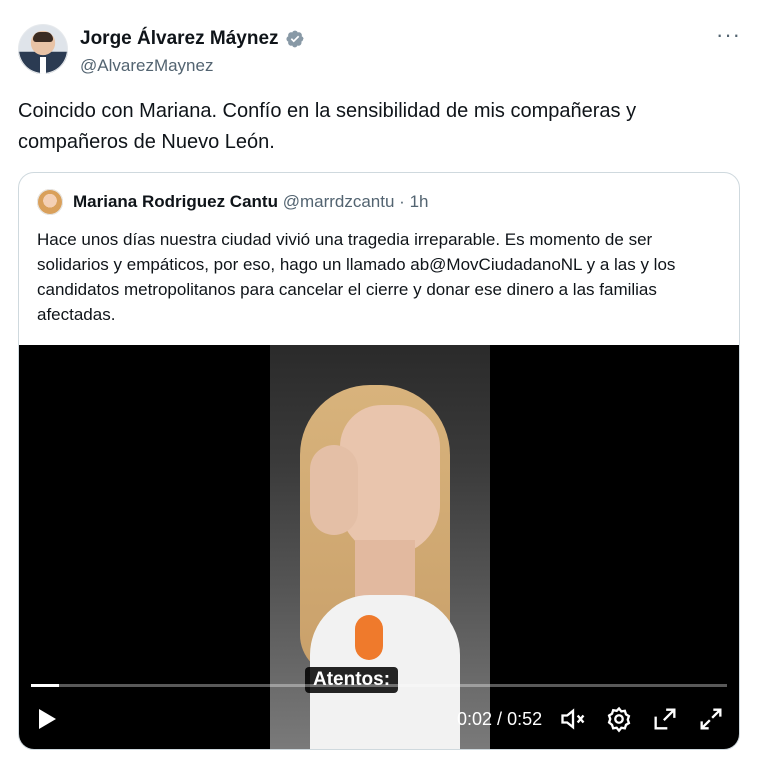  Describe the element at coordinates (728, 35) in the screenshot. I see `more-icon: ···` at that location.